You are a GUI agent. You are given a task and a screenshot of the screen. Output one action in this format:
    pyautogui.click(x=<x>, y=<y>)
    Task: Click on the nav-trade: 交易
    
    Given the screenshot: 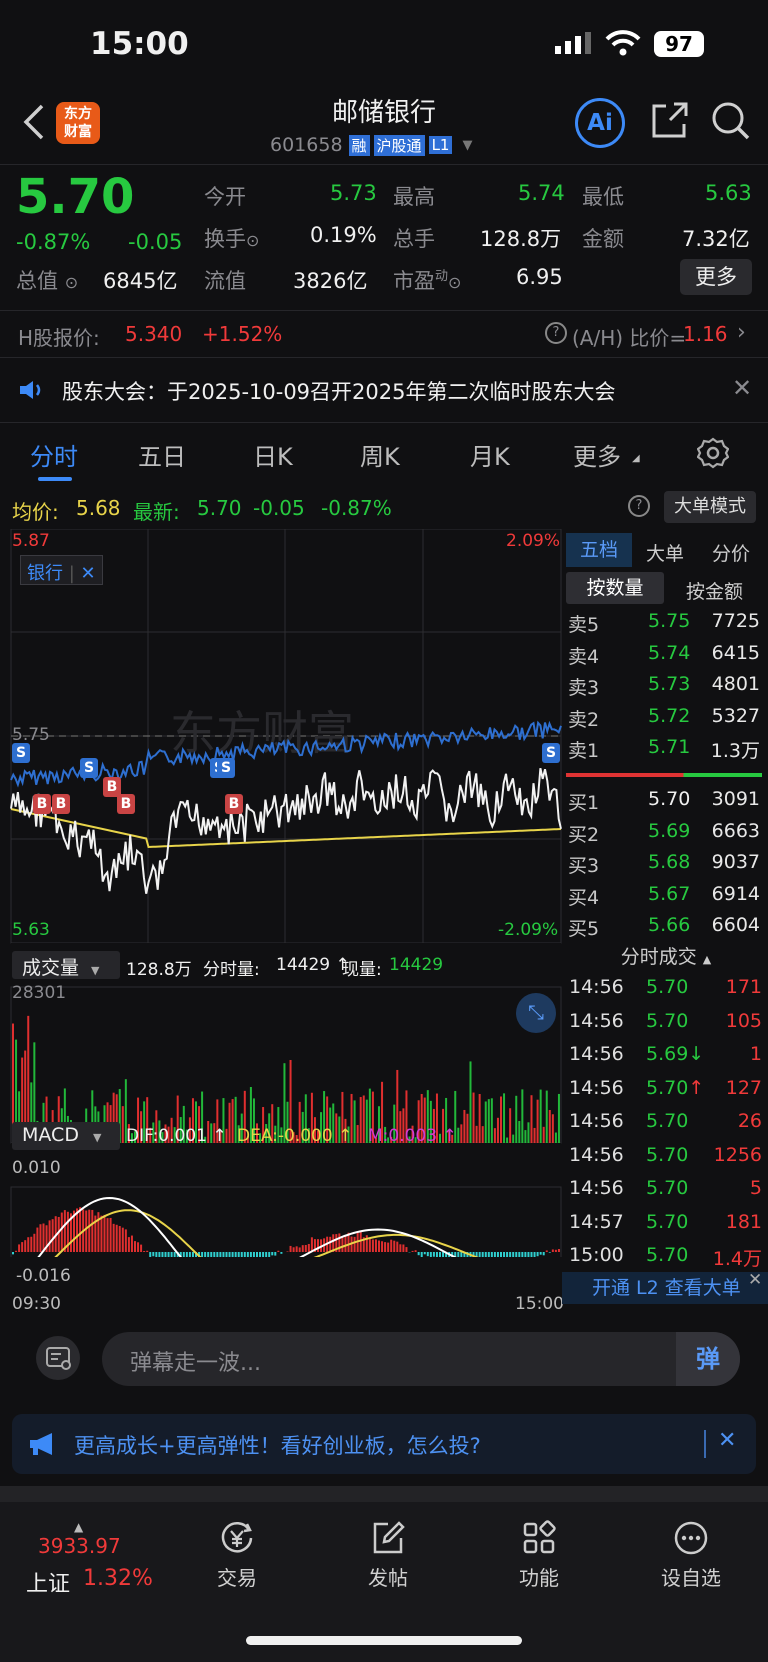 What is the action you would take?
    pyautogui.click(x=237, y=1555)
    